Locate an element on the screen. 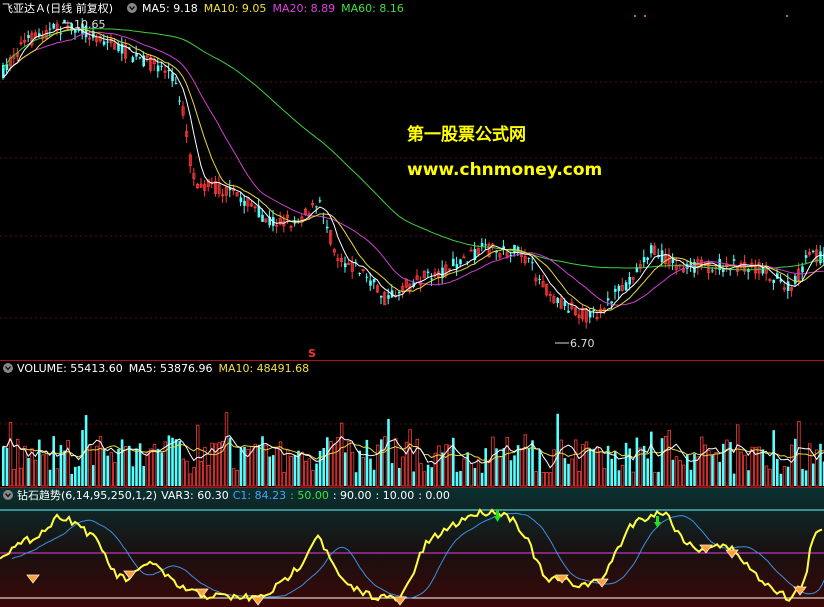 The width and height of the screenshot is (824, 607). indicator-value: MA20: 8.89 is located at coordinates (303, 8).